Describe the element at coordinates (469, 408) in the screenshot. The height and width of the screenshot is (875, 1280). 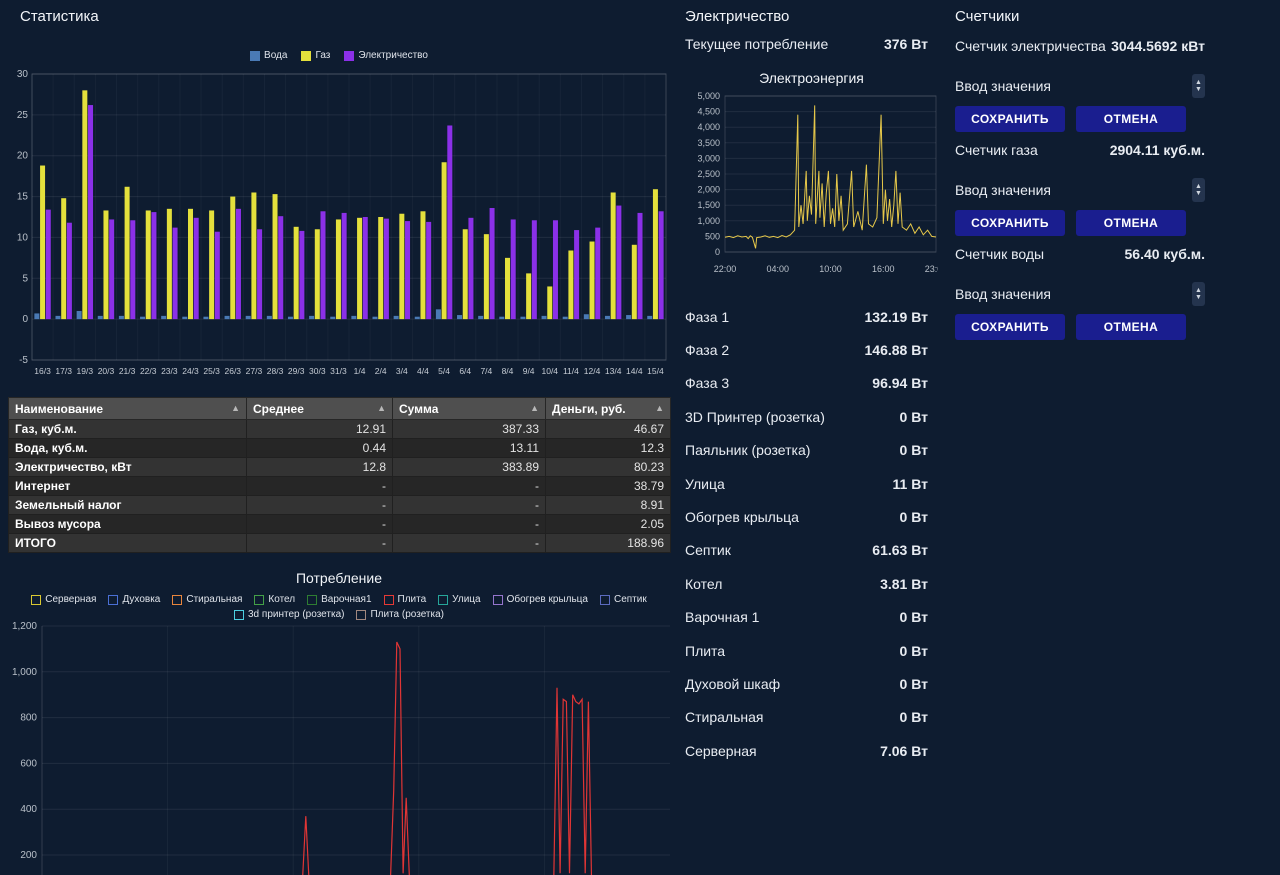
I see `table-sort-header: Сумма ▲` at that location.